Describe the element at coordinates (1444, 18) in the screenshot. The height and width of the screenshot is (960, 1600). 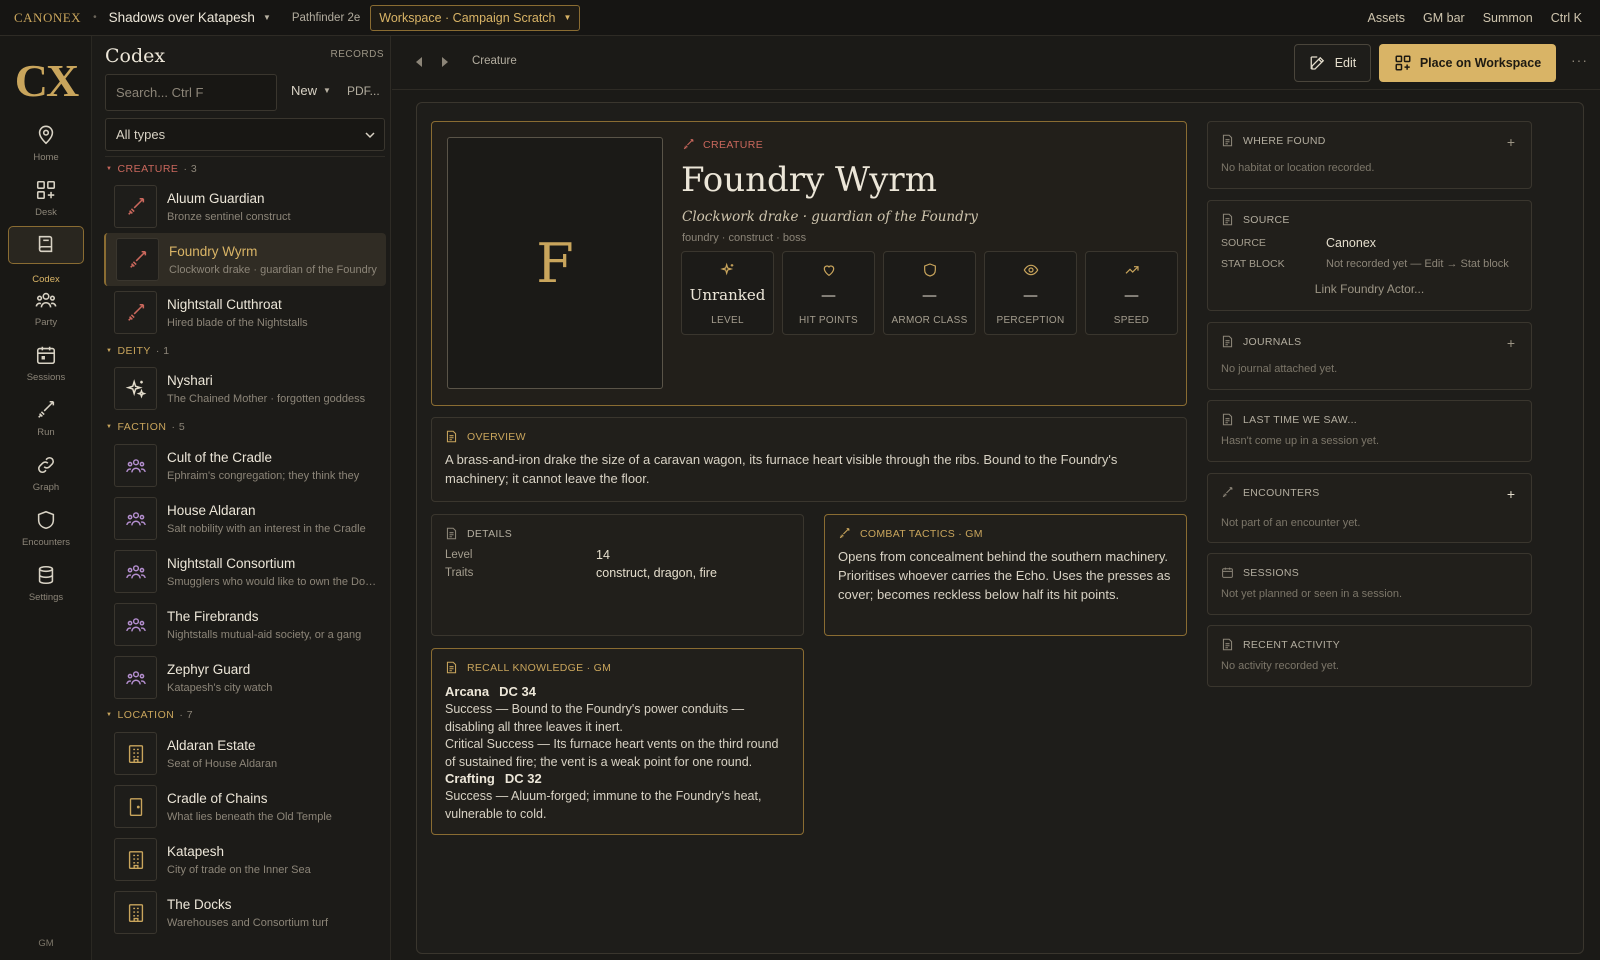
I see `gm-bar-link: GM bar` at that location.